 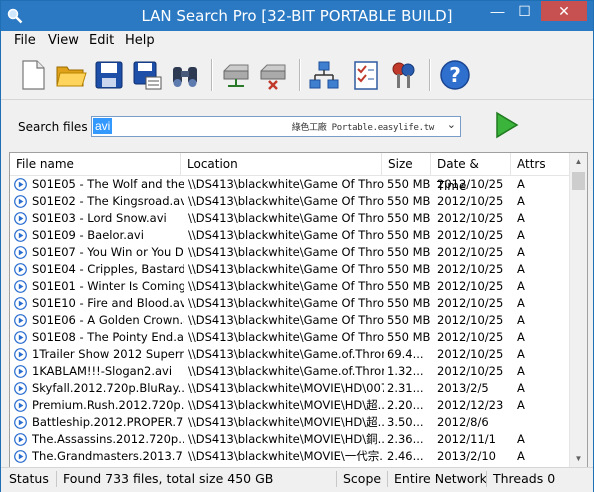 I want to click on help-icon: ?, so click(x=455, y=75).